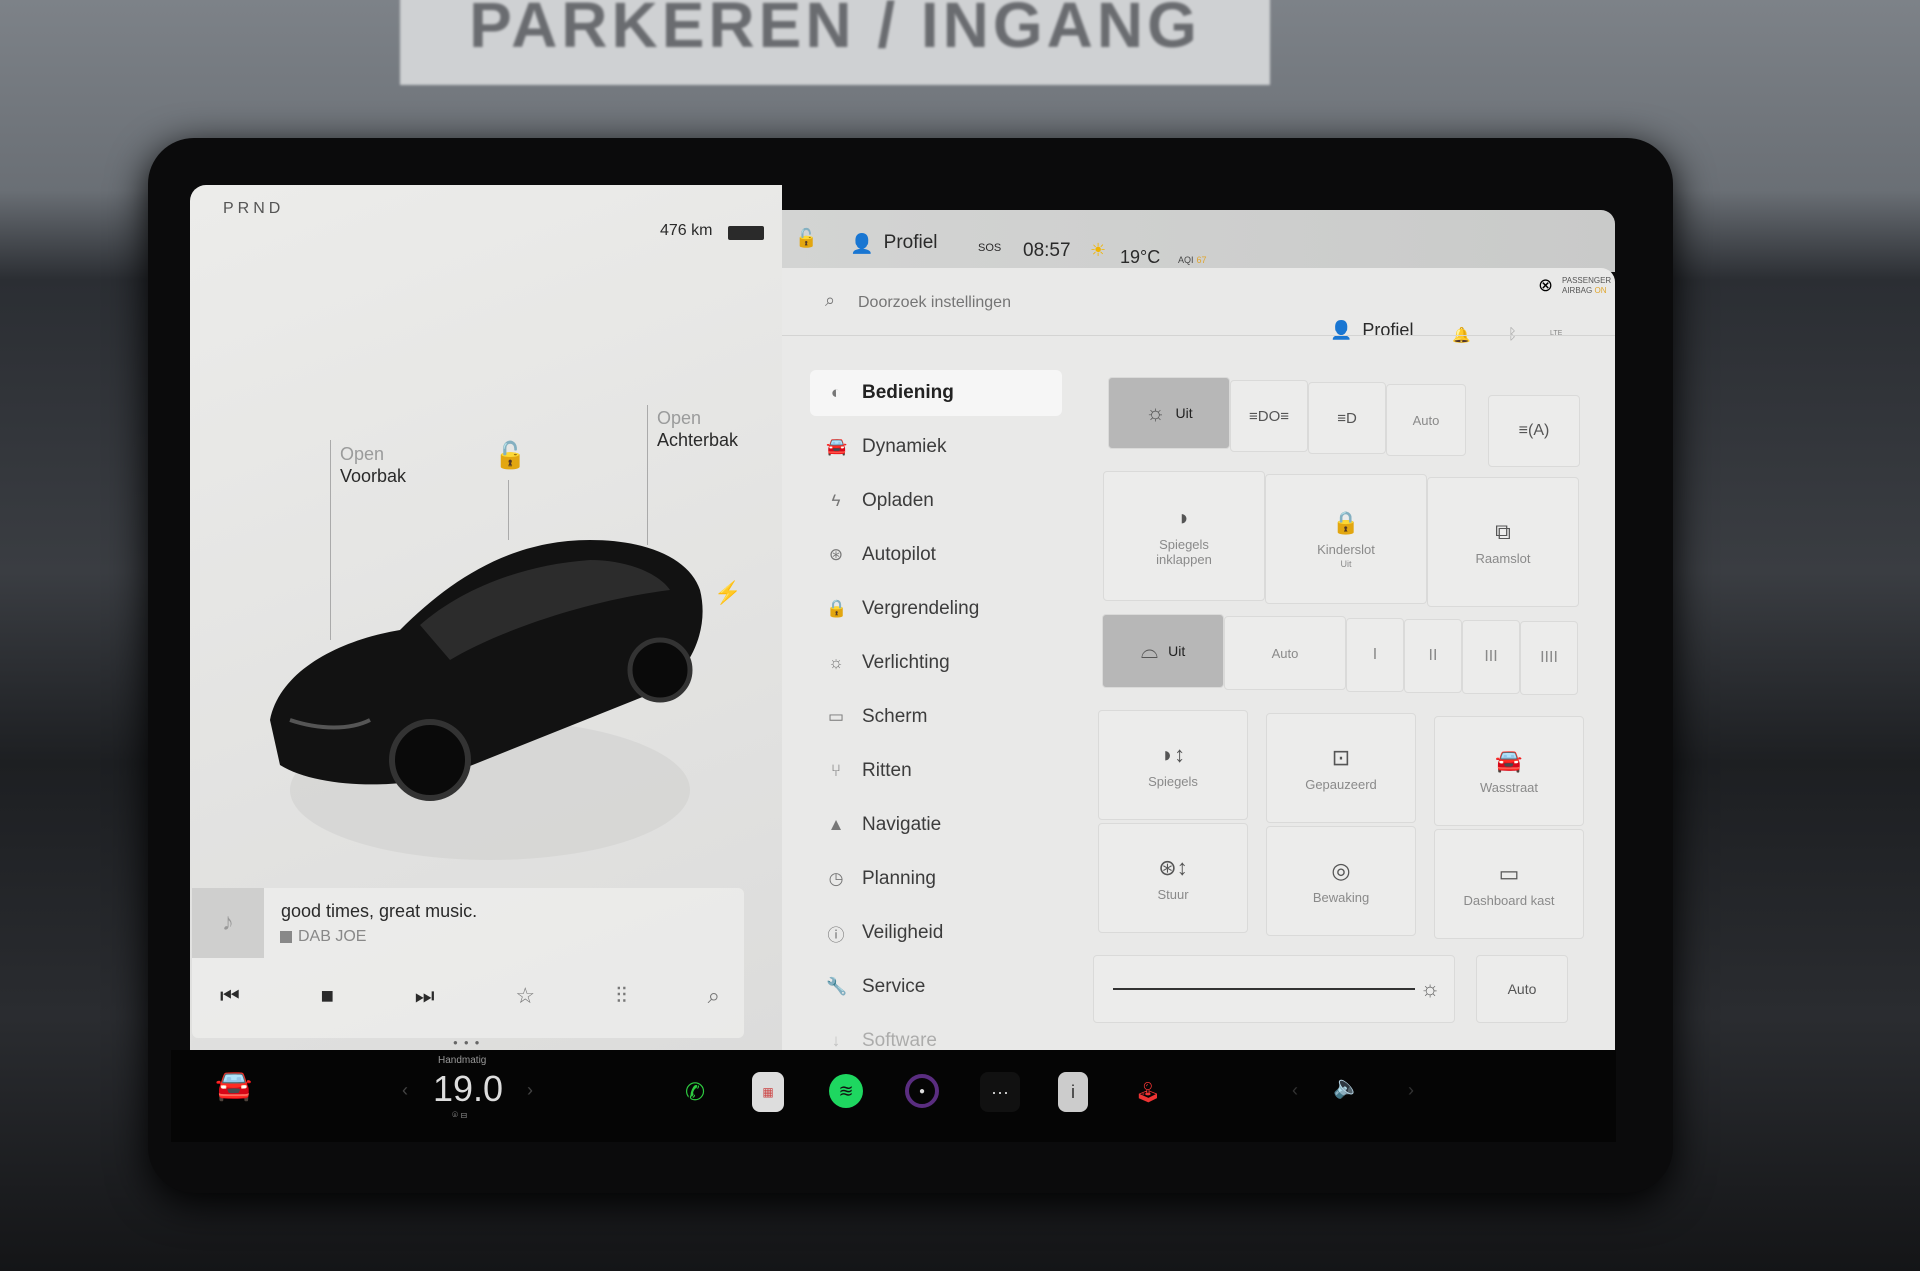 The height and width of the screenshot is (1271, 1920). Describe the element at coordinates (1148, 1092) in the screenshot. I see `joystick-icon: 🕹` at that location.